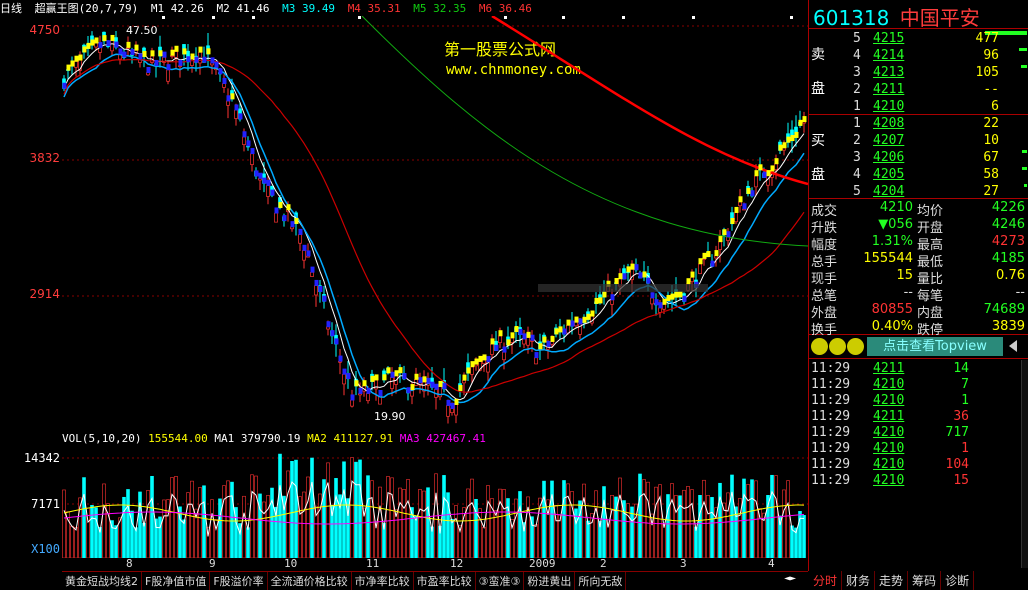 The image size is (1028, 590). I want to click on ask-row: 1 4210 6, so click(918, 107).